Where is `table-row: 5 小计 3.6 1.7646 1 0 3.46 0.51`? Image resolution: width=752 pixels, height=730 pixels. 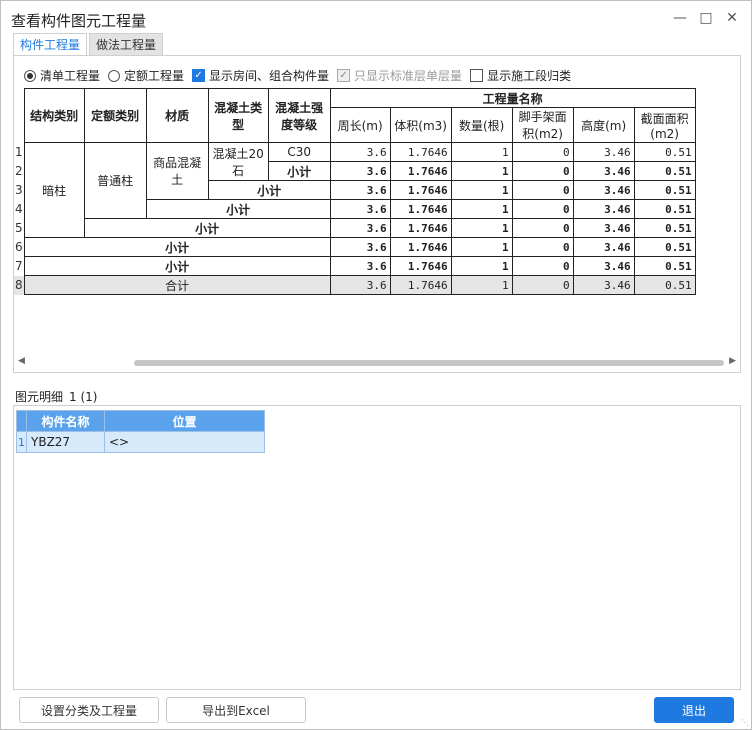 table-row: 5 小计 3.6 1.7646 1 0 3.46 0.51 is located at coordinates (355, 228).